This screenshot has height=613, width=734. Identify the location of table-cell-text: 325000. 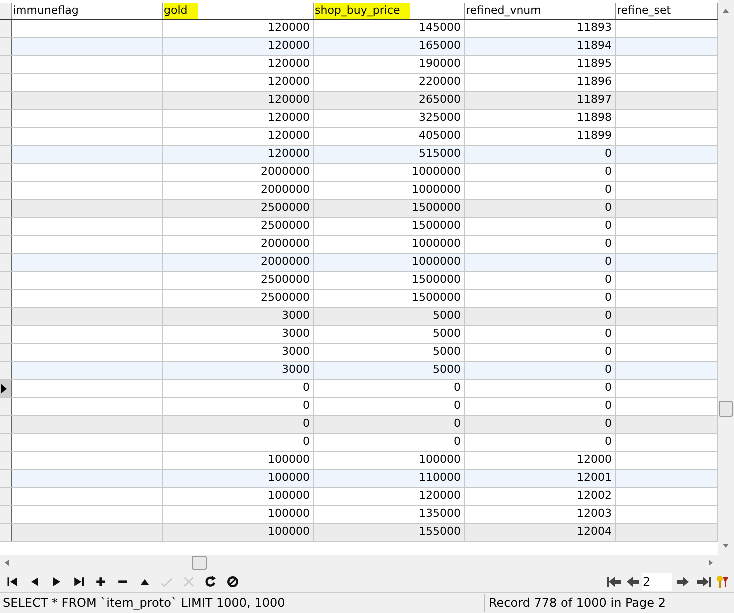
(440, 118).